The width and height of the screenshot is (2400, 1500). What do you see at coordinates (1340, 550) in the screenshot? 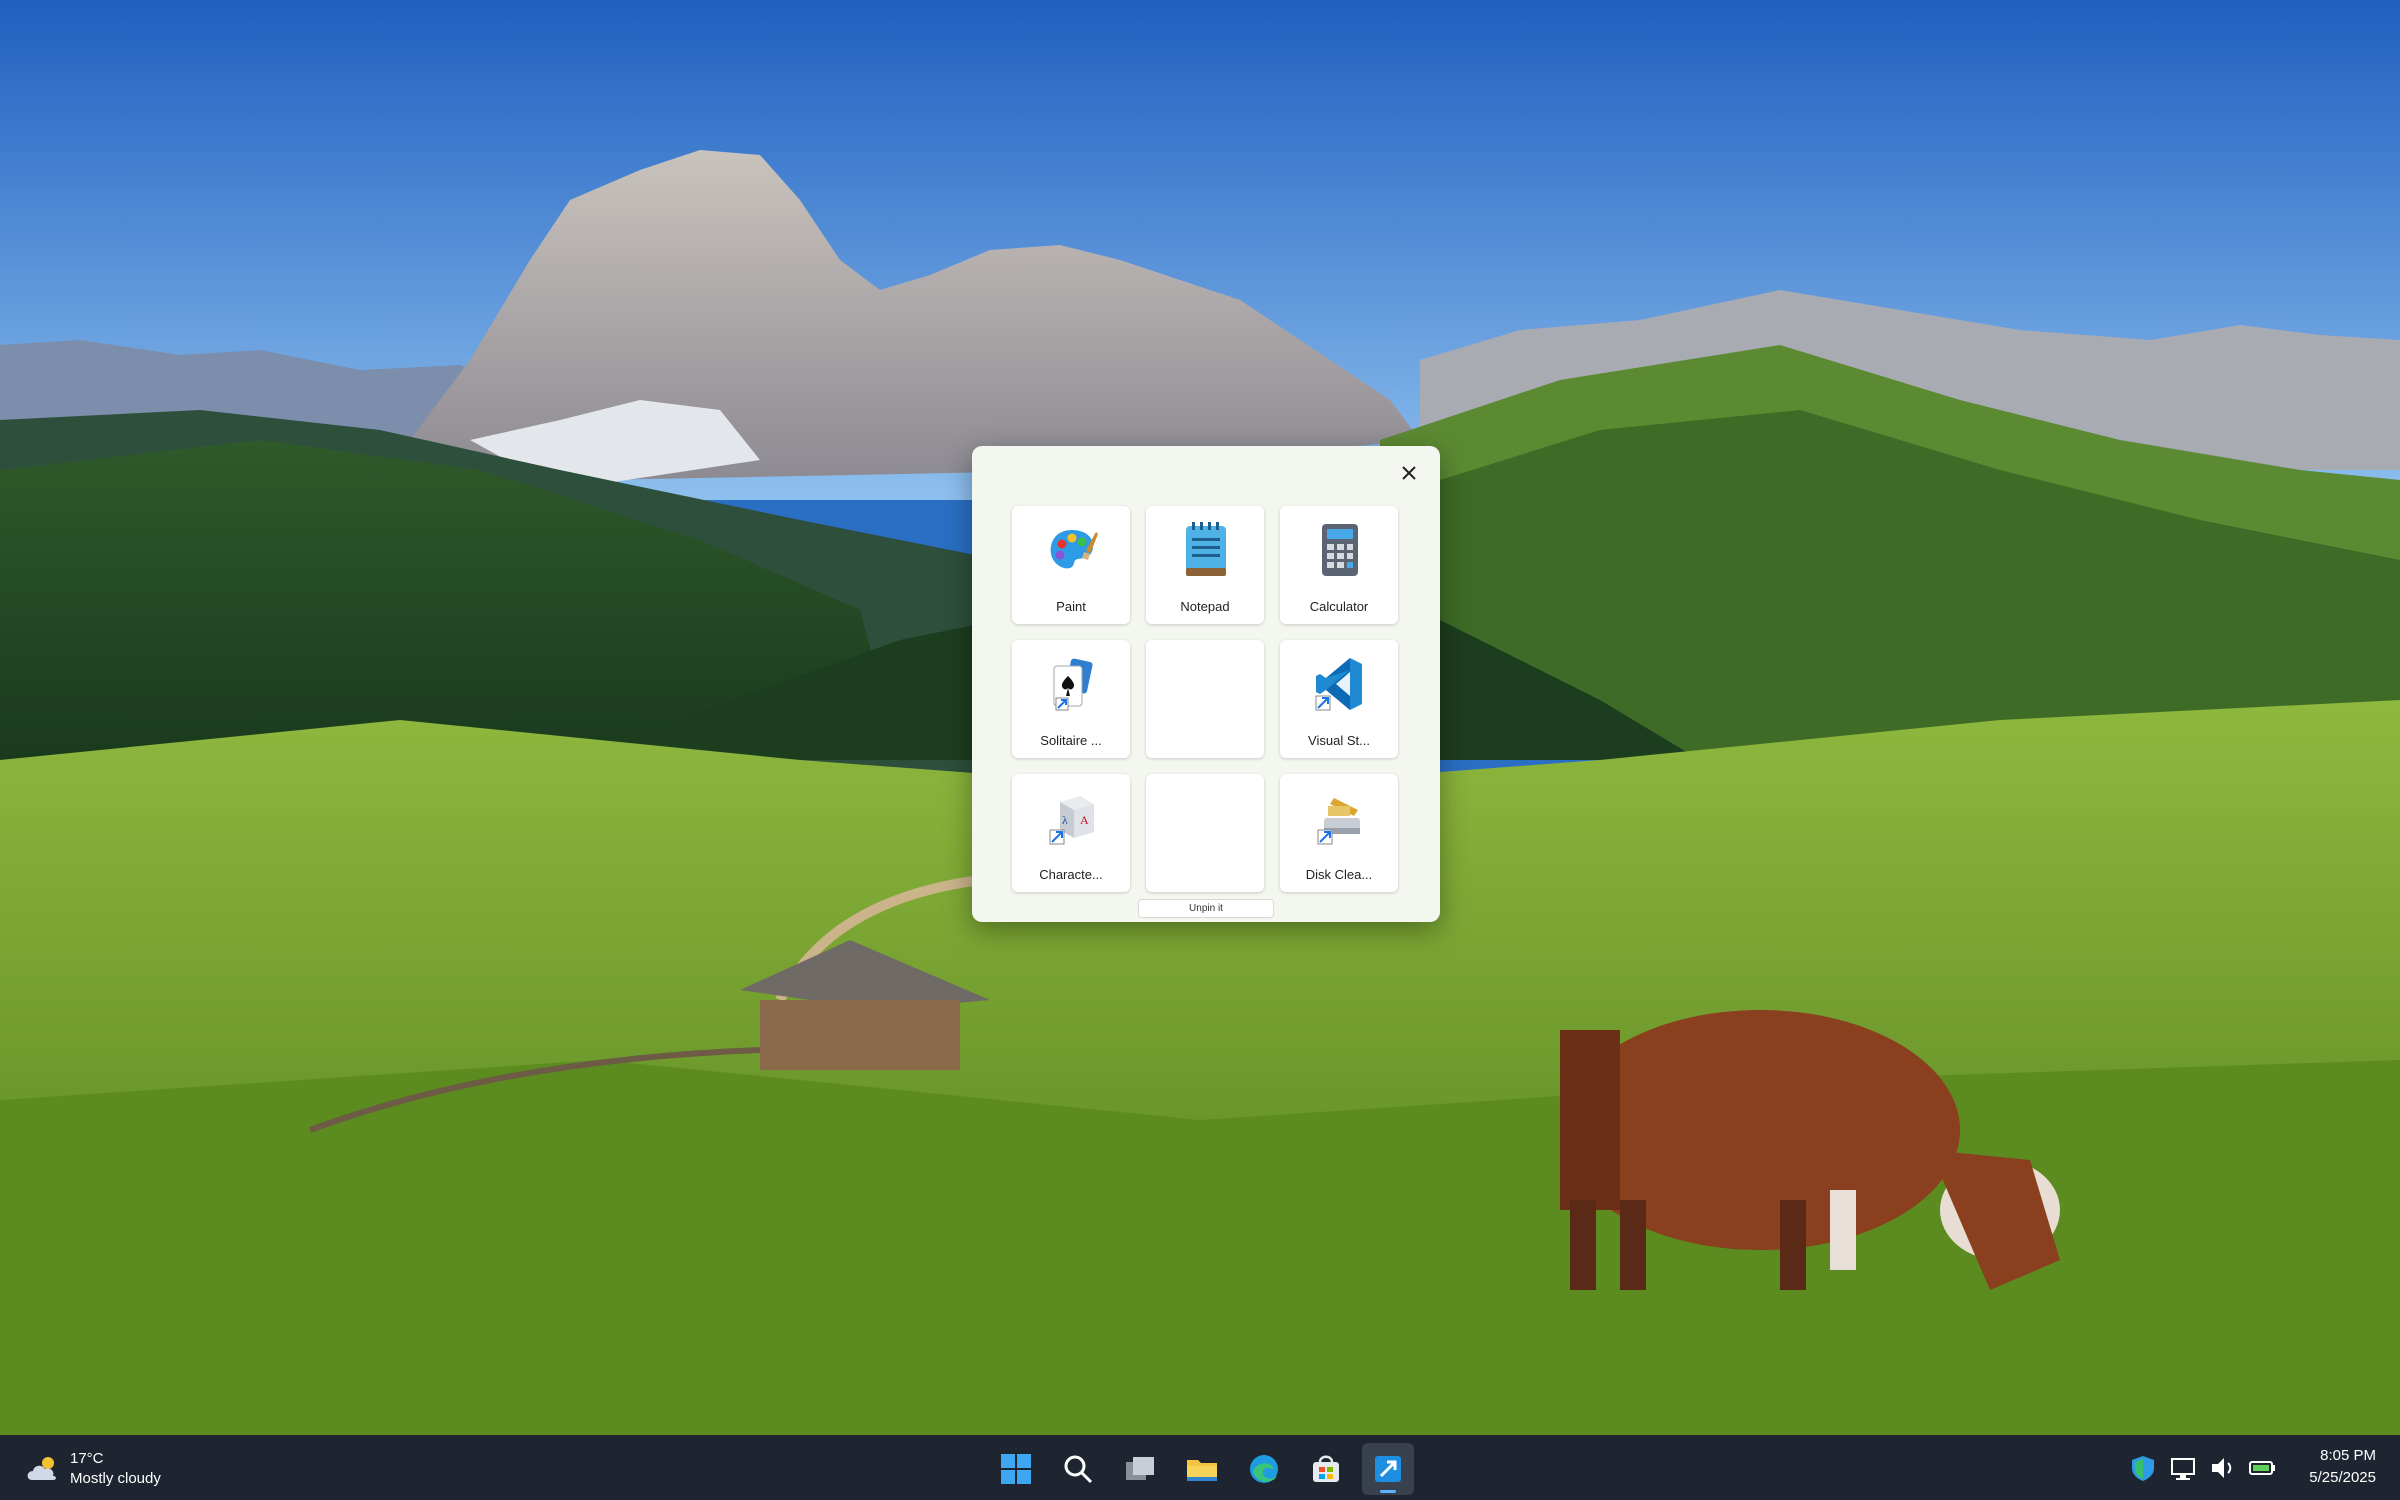
I see `calculator-icon` at bounding box center [1340, 550].